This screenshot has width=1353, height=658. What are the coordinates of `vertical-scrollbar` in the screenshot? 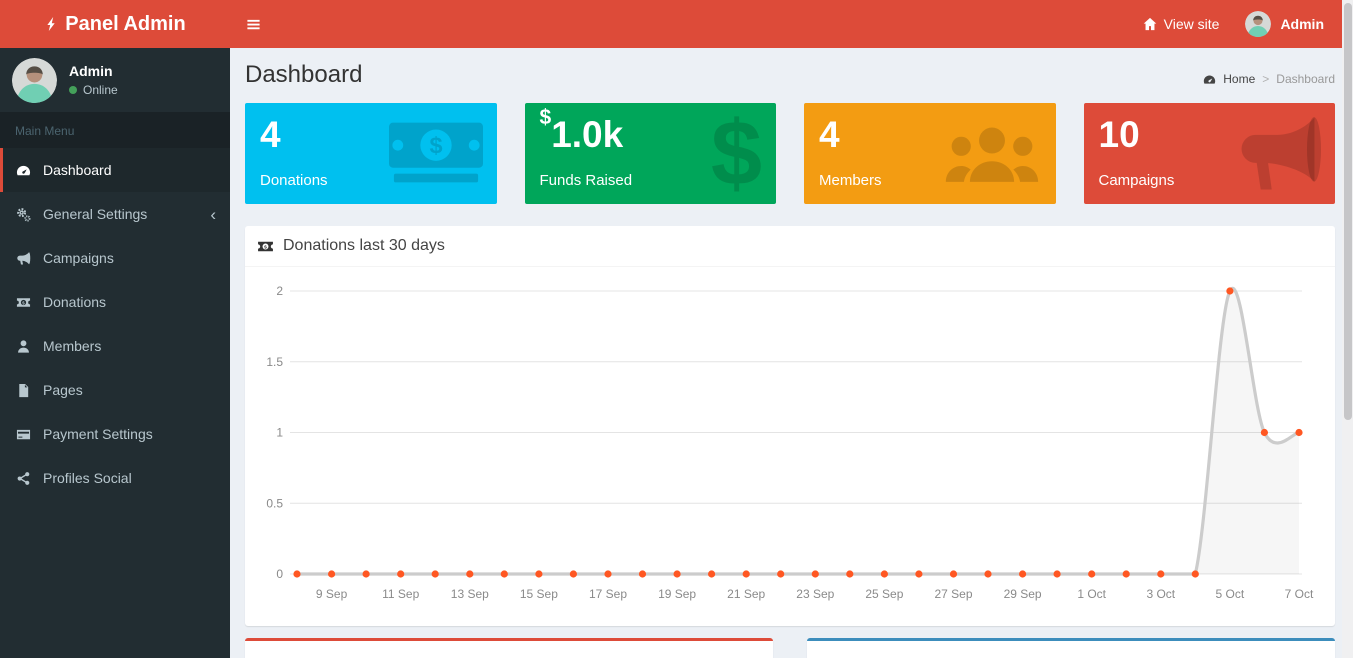 It's located at (1347, 329).